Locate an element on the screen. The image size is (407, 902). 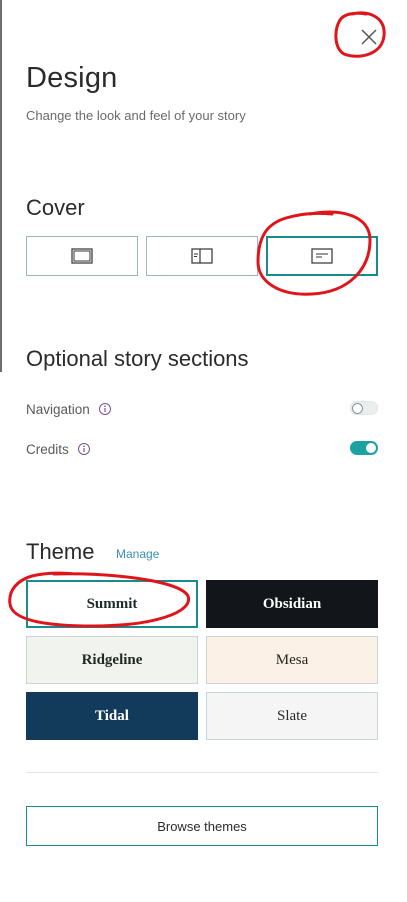
theme-card-slate: Slate is located at coordinates (292, 716).